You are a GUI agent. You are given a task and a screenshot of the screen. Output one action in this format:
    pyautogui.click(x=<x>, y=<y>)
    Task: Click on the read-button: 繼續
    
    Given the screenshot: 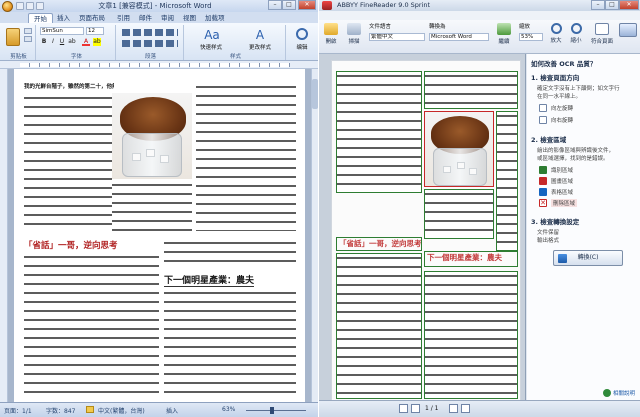 What is the action you would take?
    pyautogui.click(x=504, y=34)
    